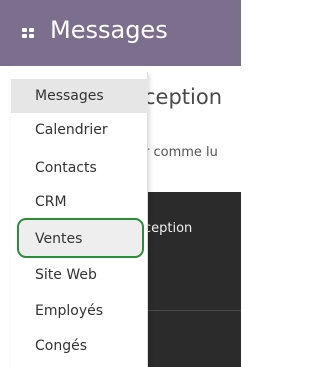 Image resolution: width=320 pixels, height=367 pixels. I want to click on menu-item-label: Ventes, so click(59, 239).